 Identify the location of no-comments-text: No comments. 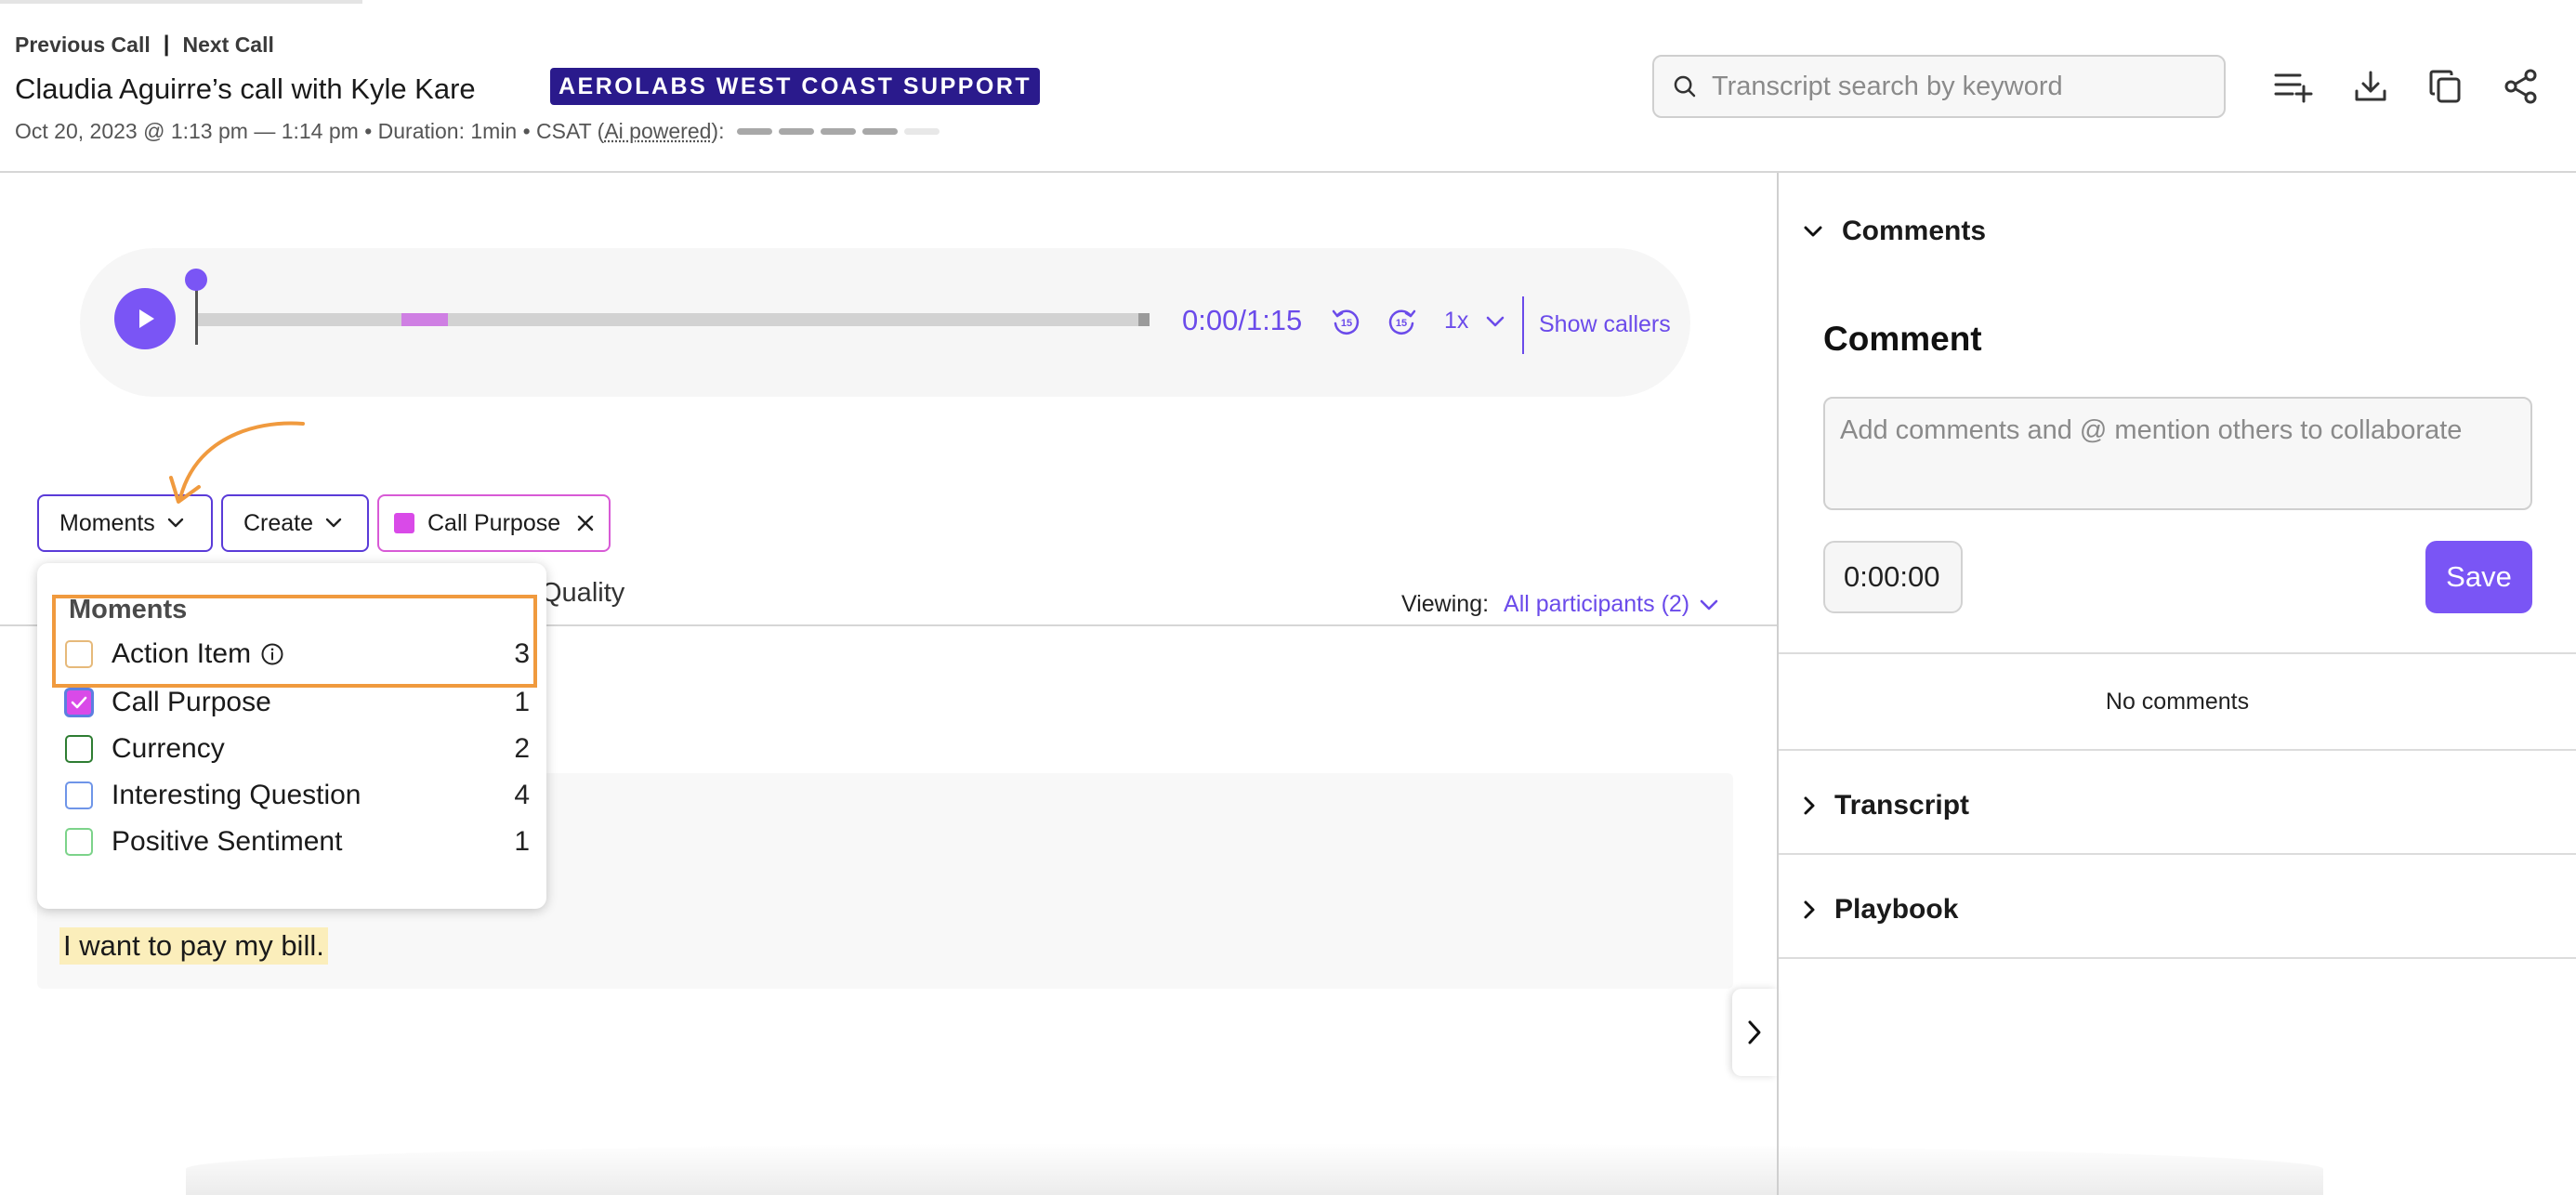
(2177, 702).